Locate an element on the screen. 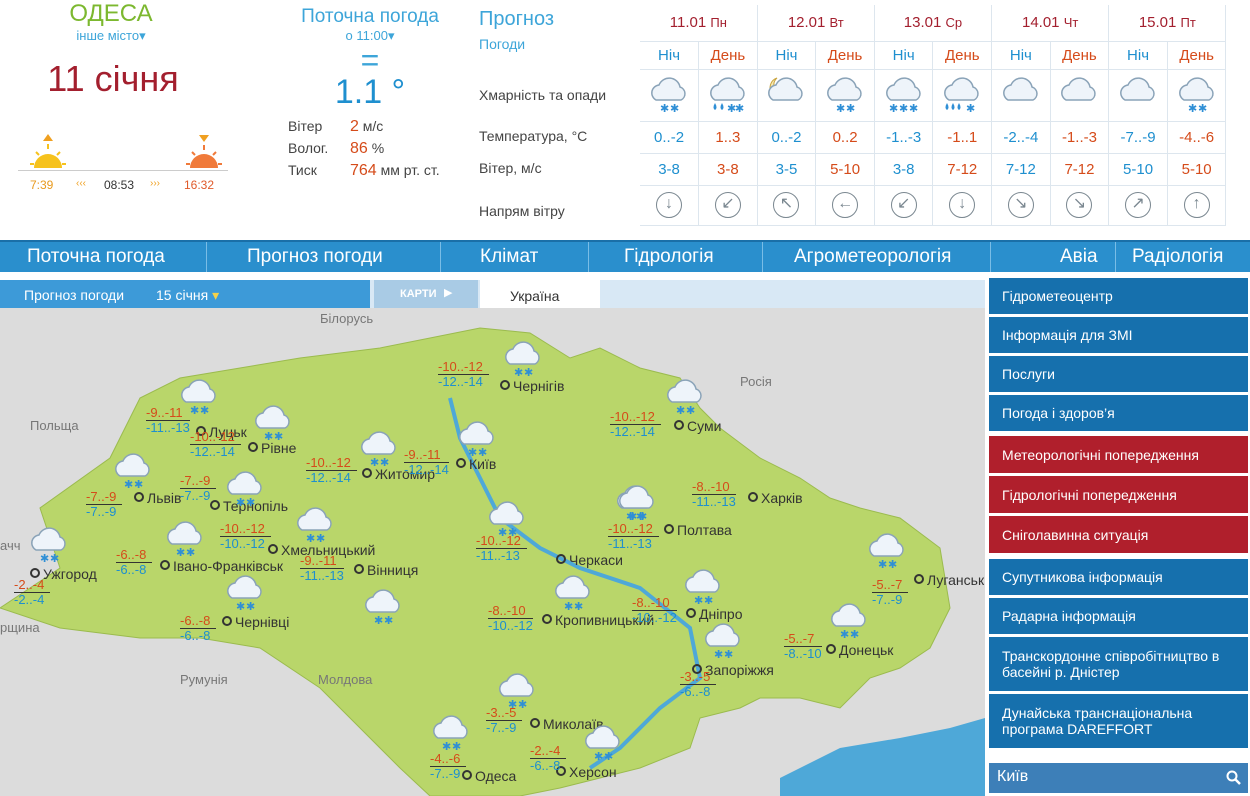  night-label: Ніч is located at coordinates (1138, 55).